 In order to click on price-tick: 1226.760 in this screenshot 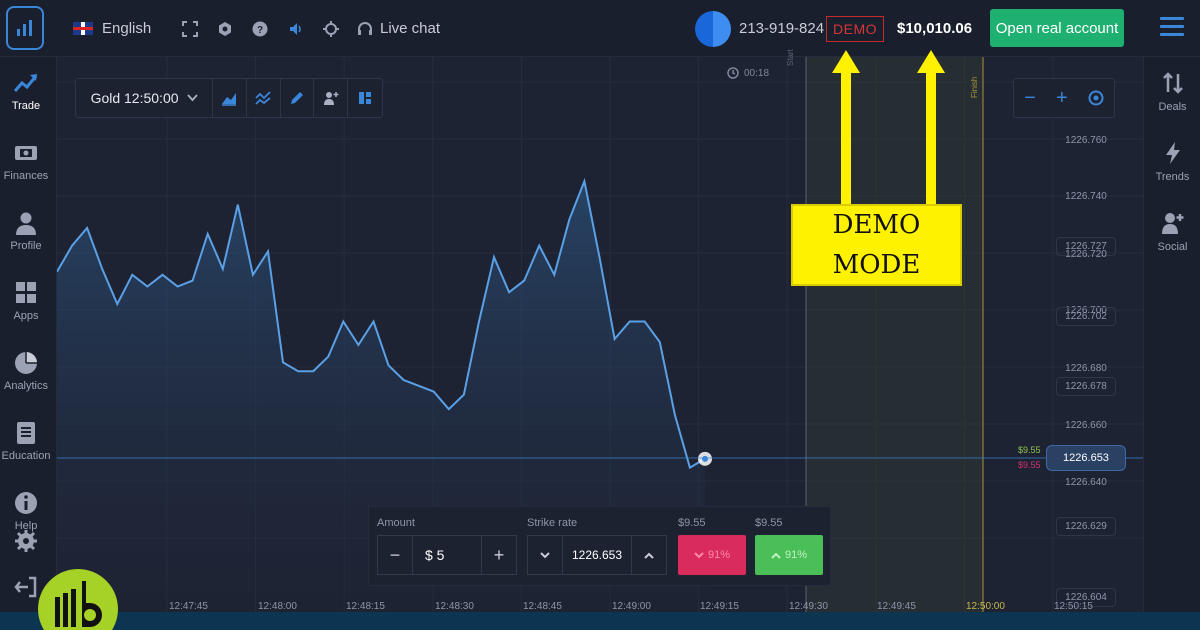, I will do `click(1086, 140)`.